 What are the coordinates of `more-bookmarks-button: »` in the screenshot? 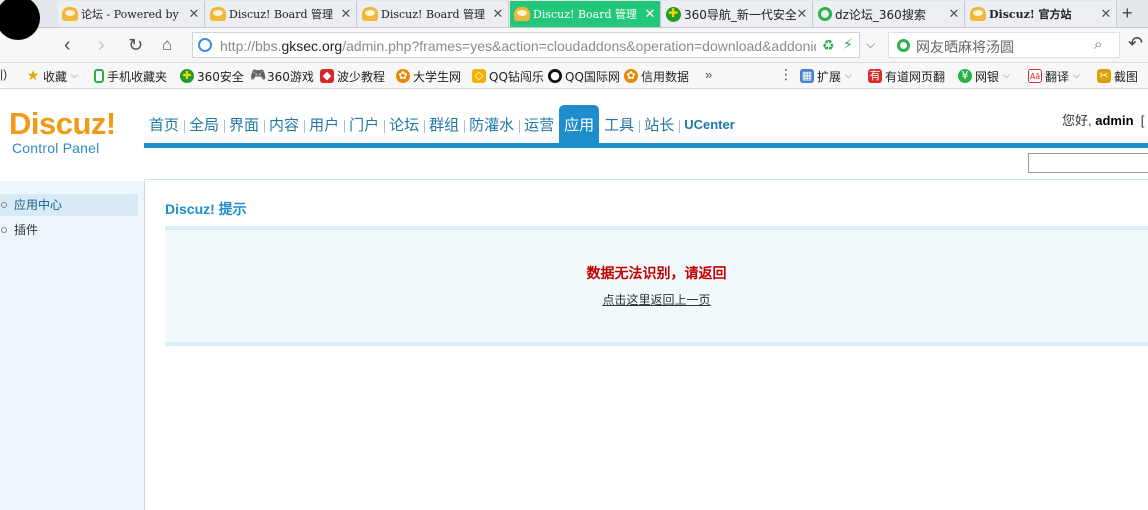 It's located at (708, 74).